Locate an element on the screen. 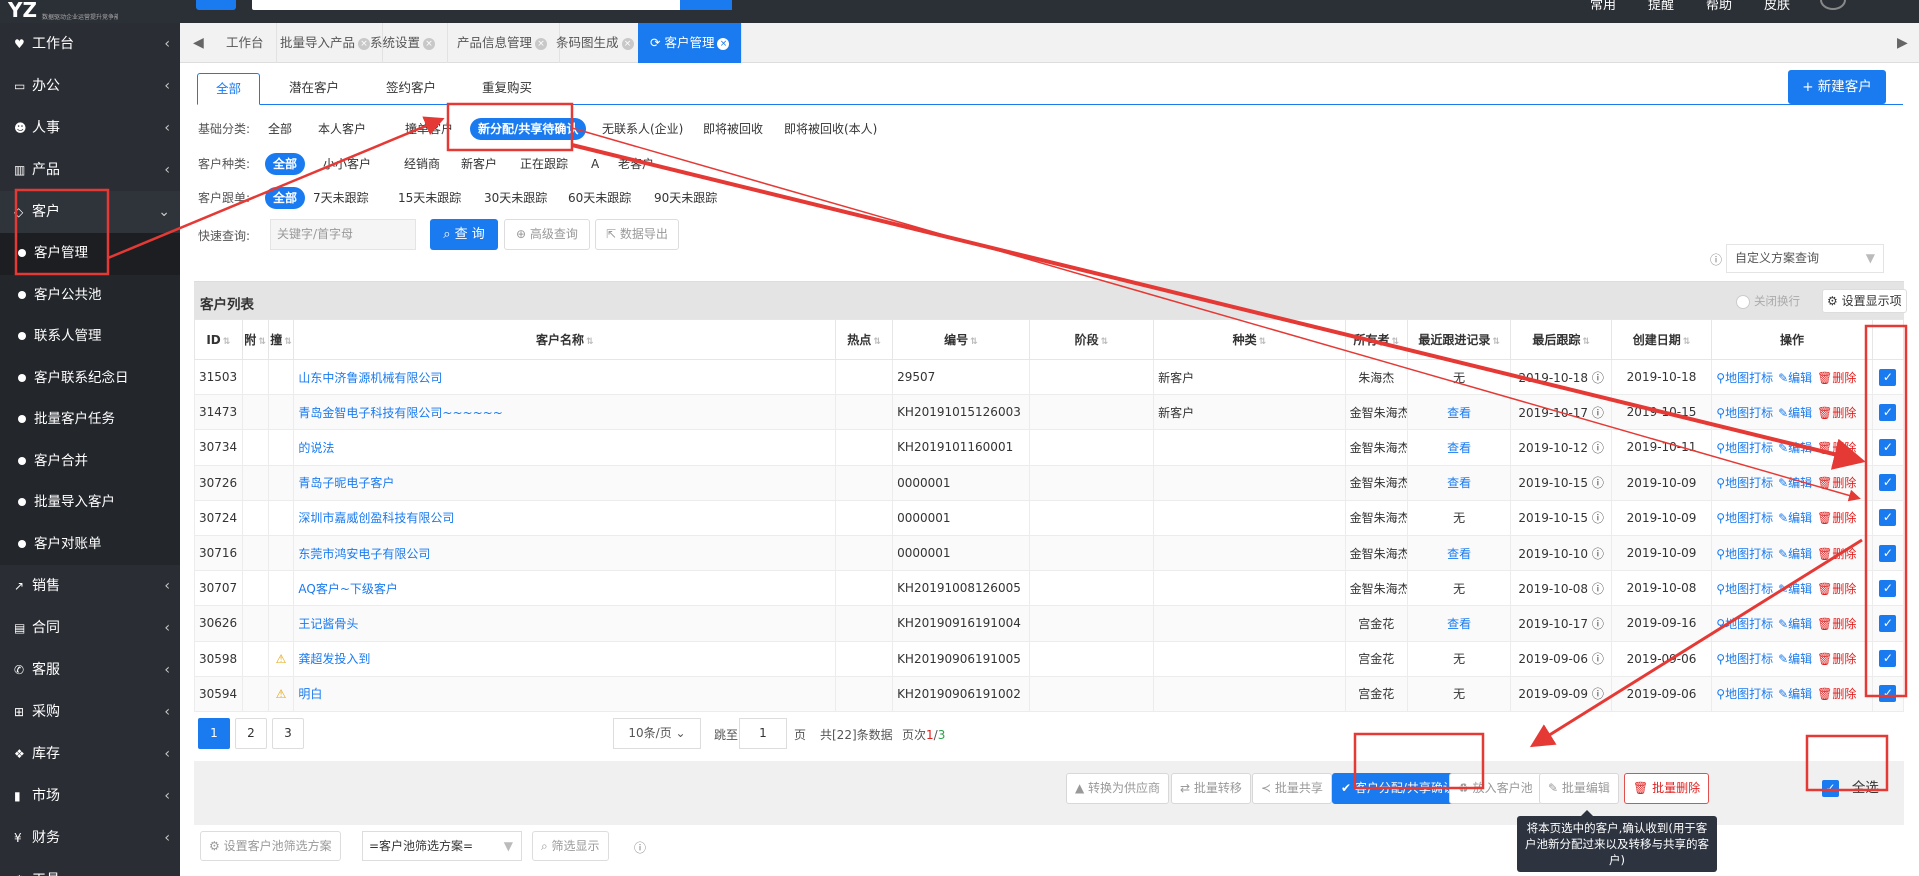 This screenshot has height=876, width=1919. filter-chip-base-2: 撞单客户 is located at coordinates (429, 129).